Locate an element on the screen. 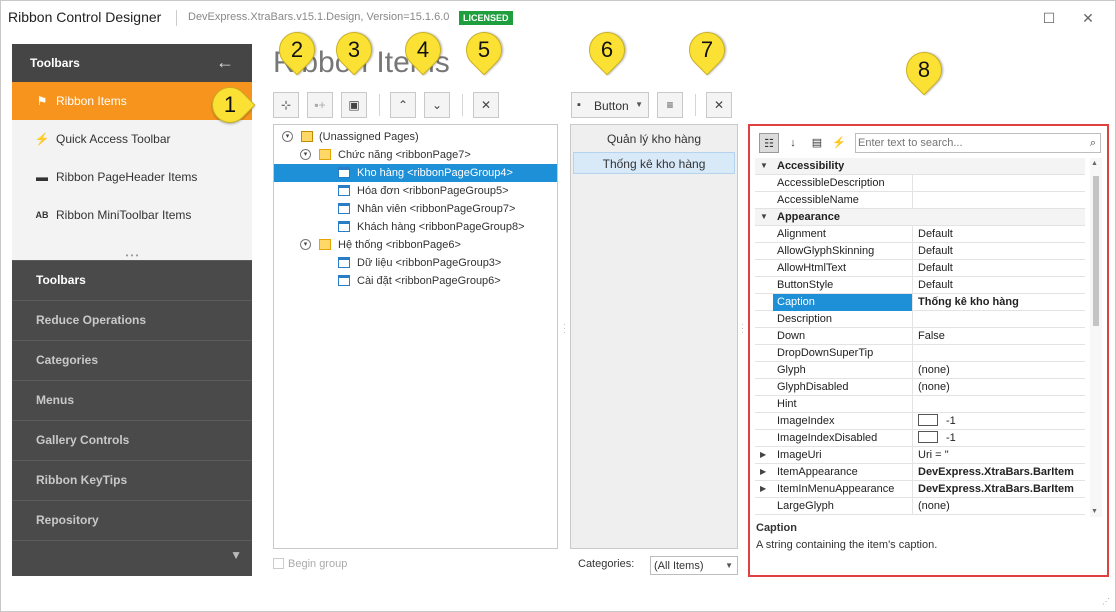  nav-header: Toolbars ← is located at coordinates (132, 63).